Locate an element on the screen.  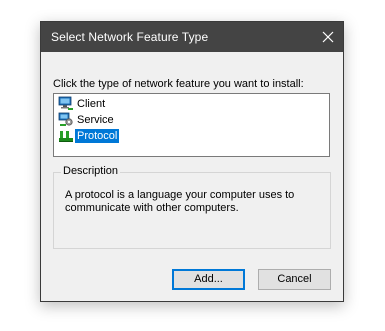
description-title: Description is located at coordinates (91, 171).